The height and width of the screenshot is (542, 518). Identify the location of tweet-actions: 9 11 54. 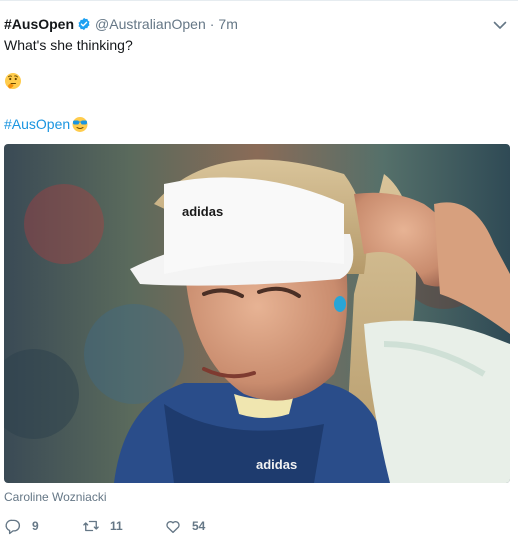
(104, 526).